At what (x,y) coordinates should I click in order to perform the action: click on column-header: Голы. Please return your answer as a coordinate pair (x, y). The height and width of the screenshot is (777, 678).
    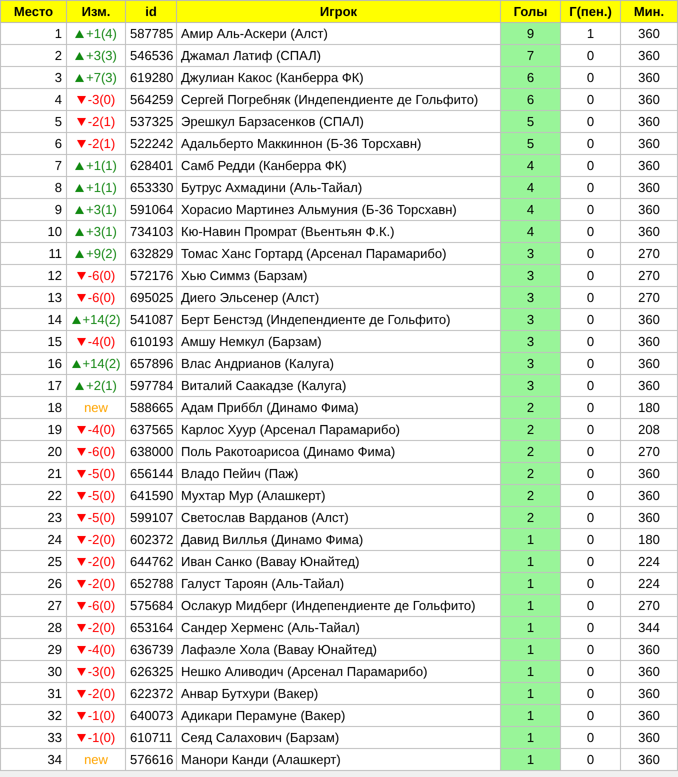
    Looking at the image, I should click on (530, 11).